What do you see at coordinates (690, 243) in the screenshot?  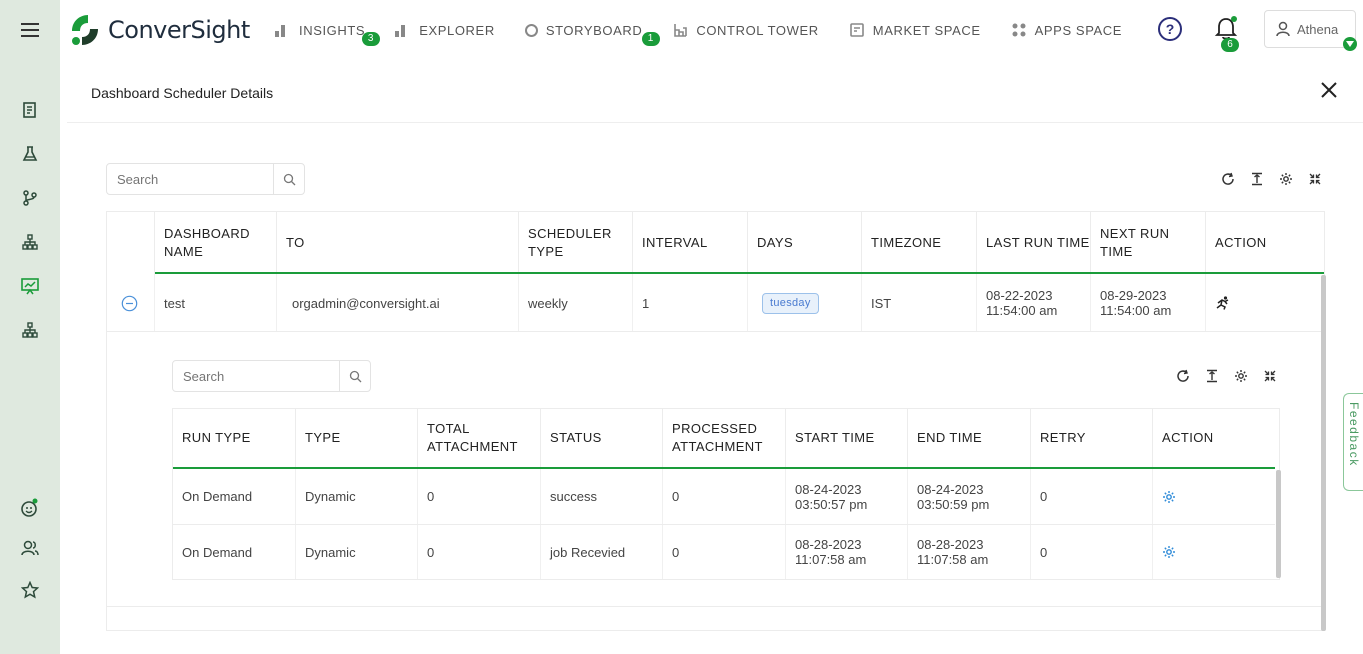 I see `col-interval: INTERVAL` at bounding box center [690, 243].